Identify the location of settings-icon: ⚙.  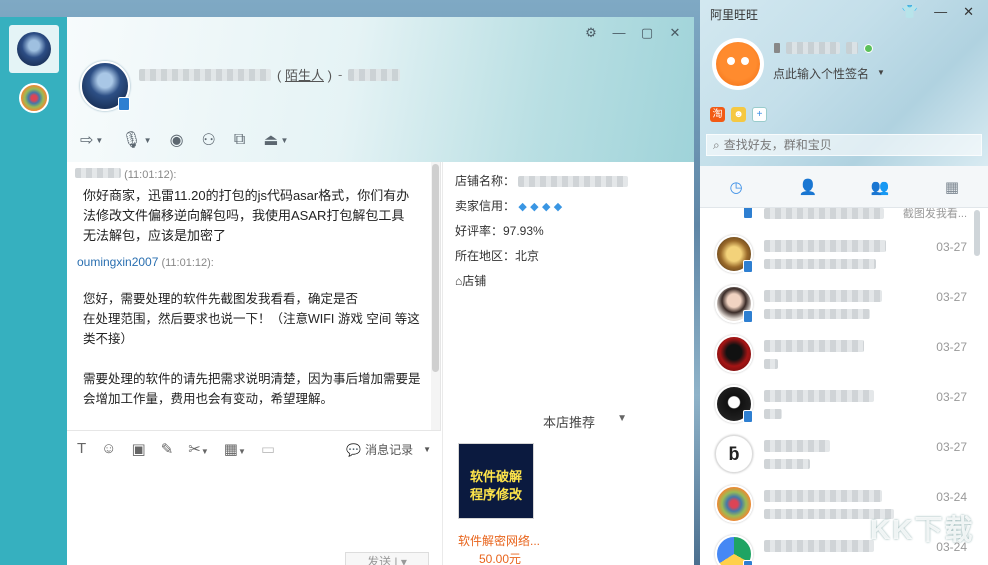
(591, 33).